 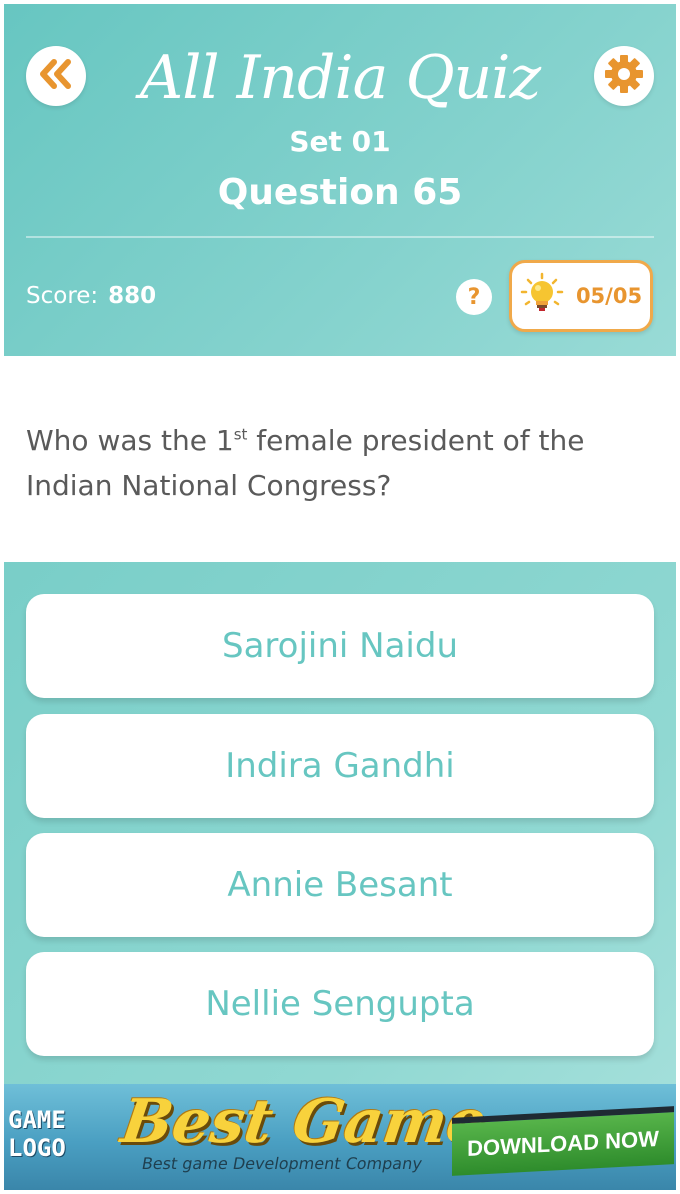 I want to click on set-label: Set 01, so click(x=340, y=141).